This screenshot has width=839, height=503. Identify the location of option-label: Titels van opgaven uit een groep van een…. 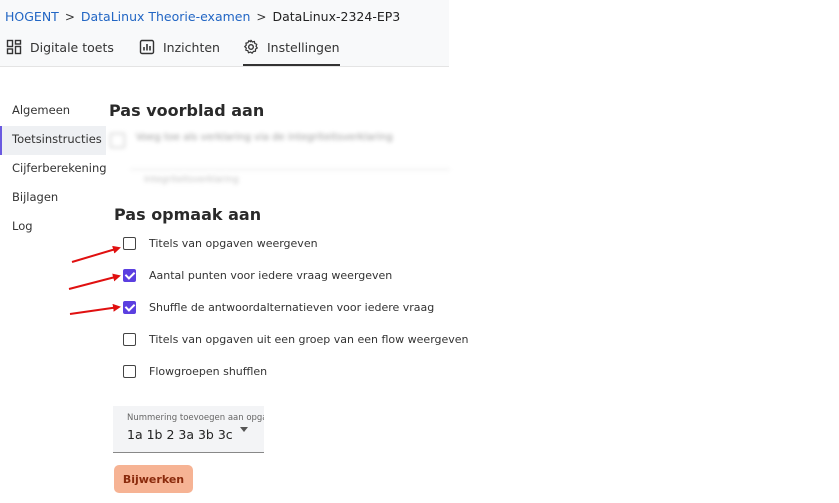
(309, 339).